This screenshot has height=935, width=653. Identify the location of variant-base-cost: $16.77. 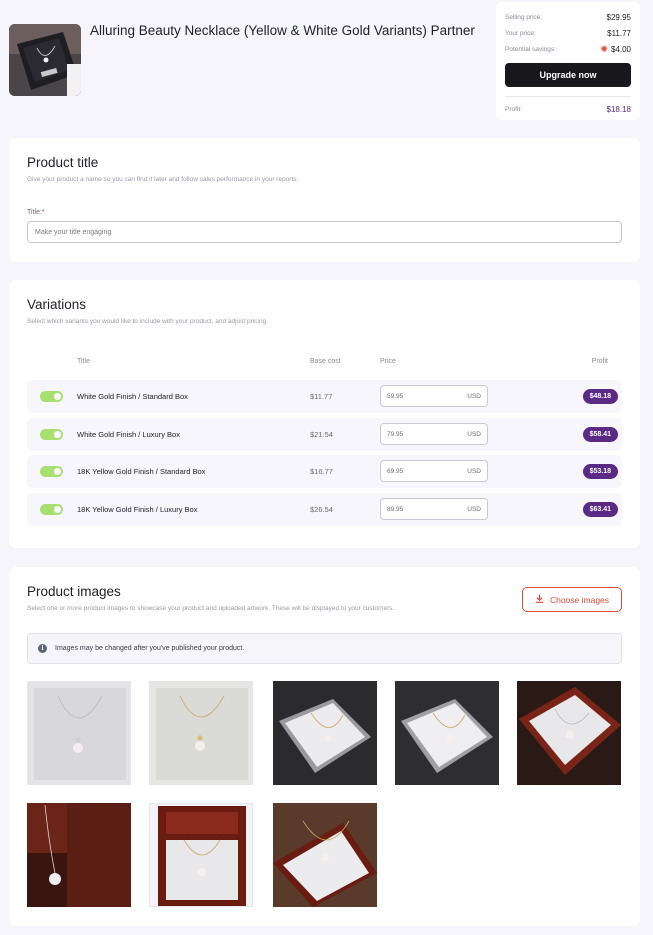
(321, 471).